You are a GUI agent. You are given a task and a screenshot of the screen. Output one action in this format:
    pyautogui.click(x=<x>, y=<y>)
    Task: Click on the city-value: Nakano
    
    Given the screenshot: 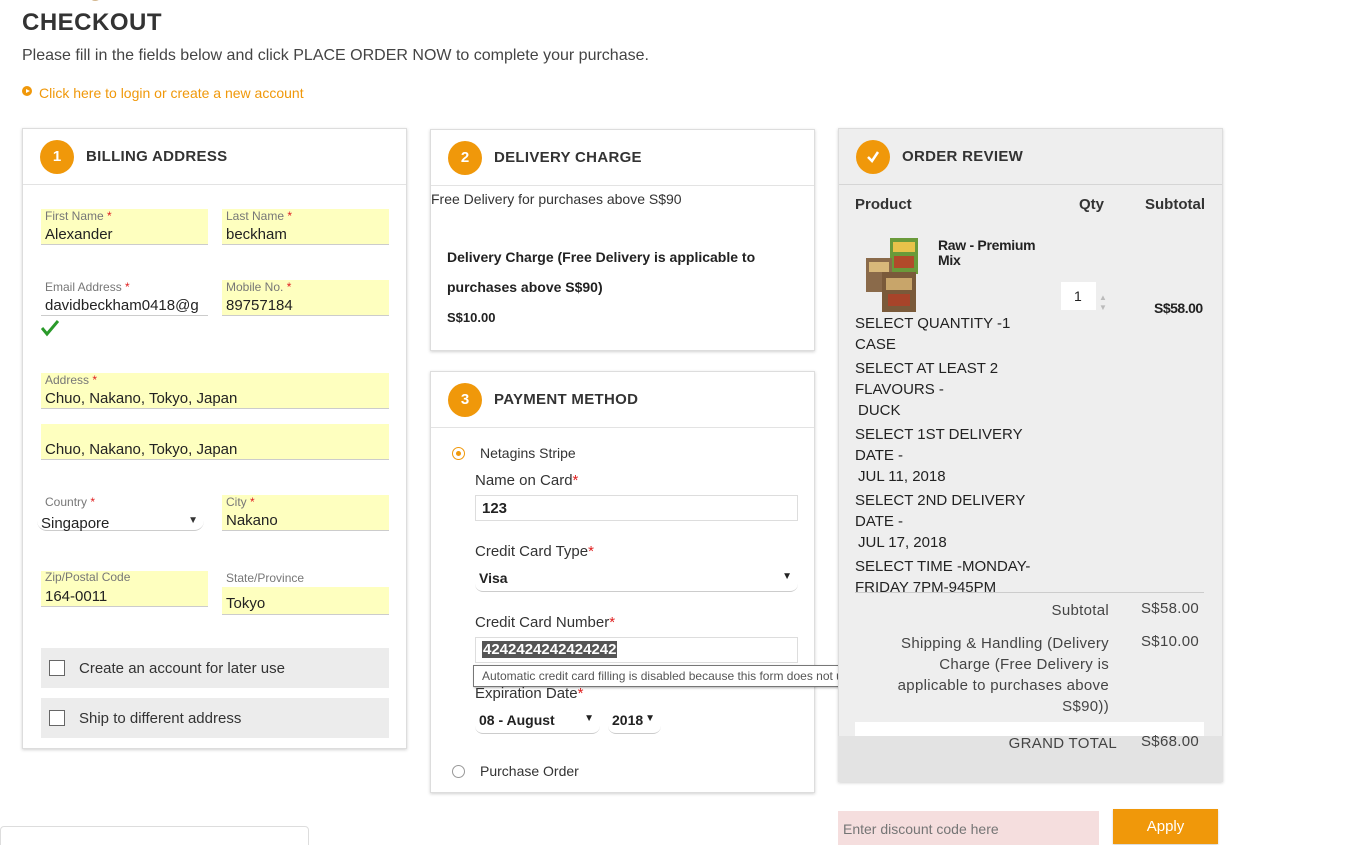 What is the action you would take?
    pyautogui.click(x=252, y=520)
    